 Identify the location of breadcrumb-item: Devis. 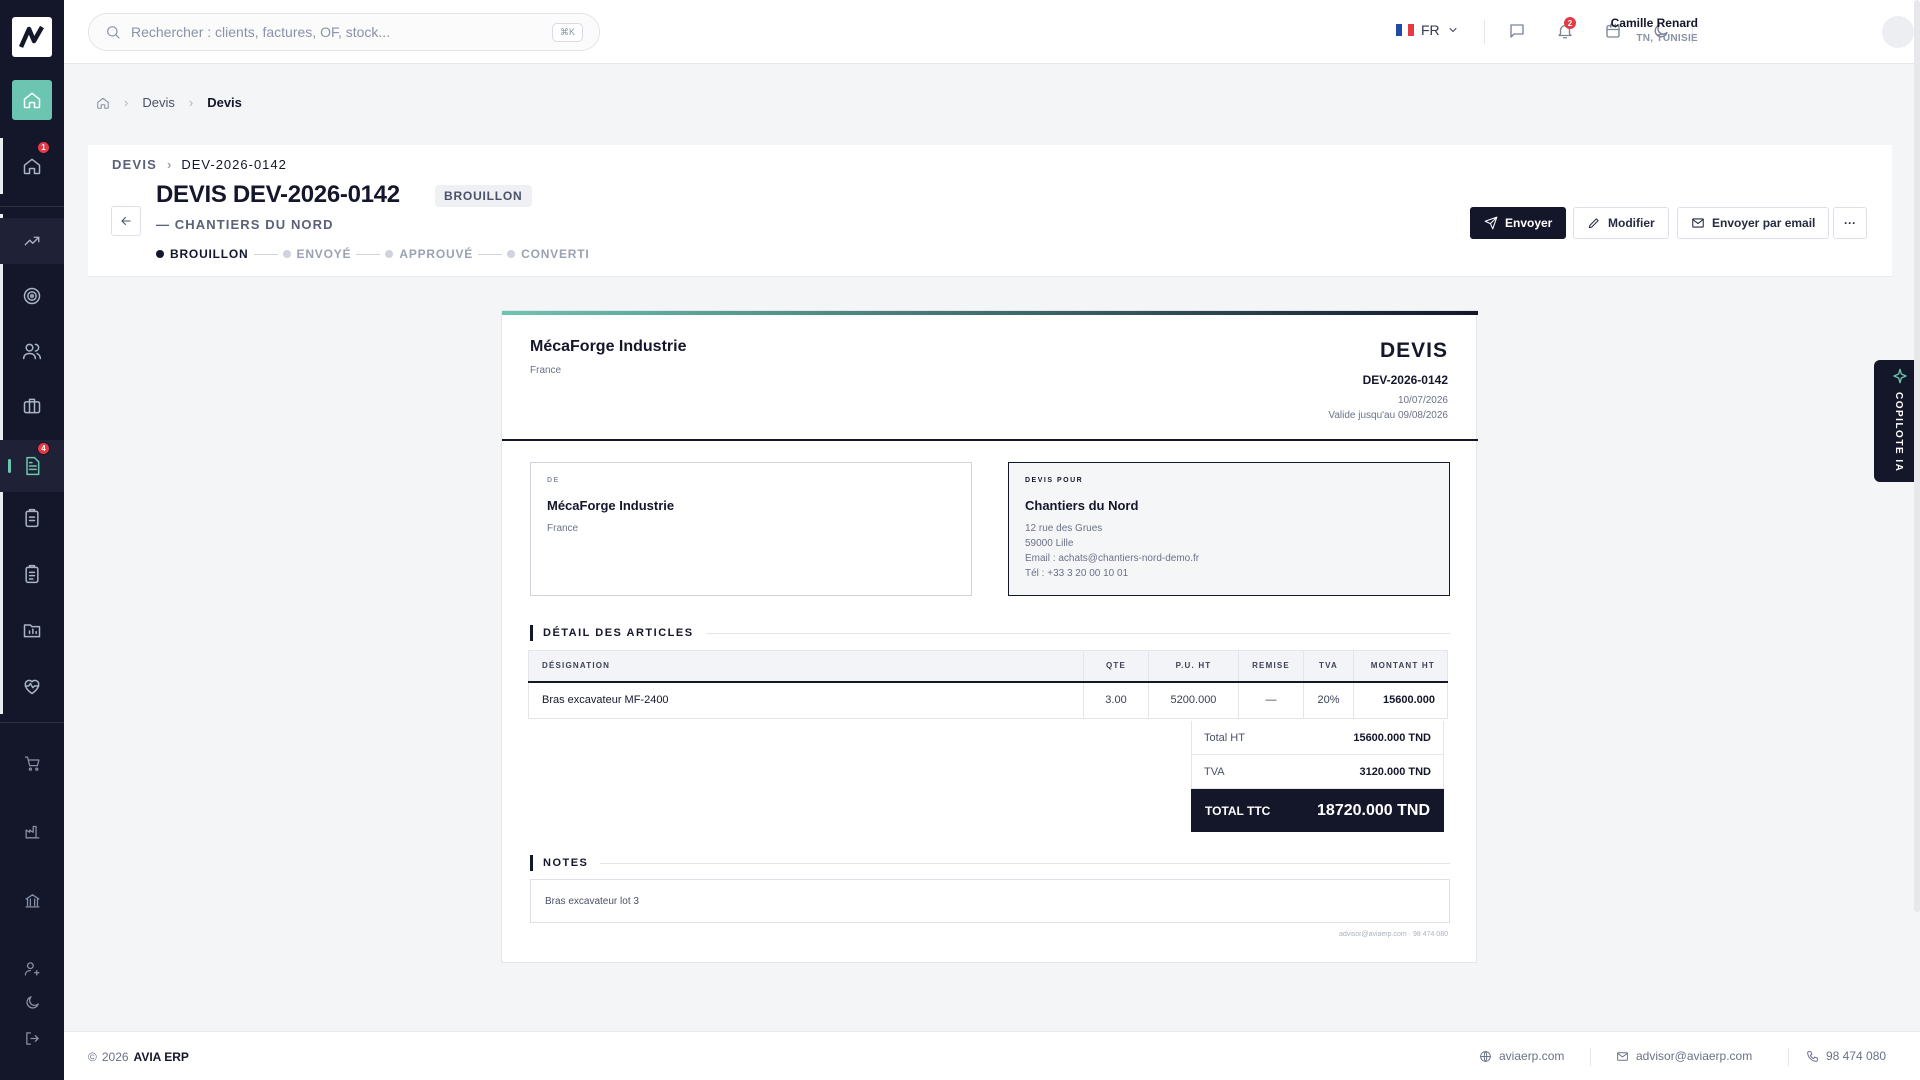
(158, 102).